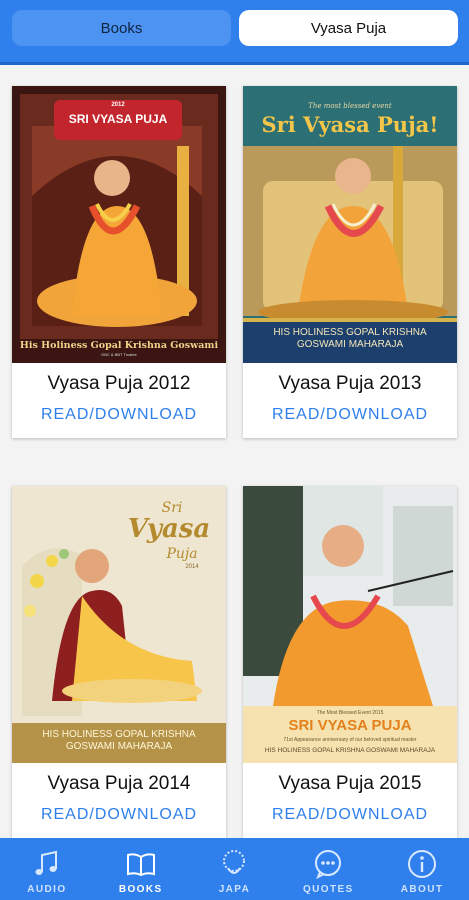 The height and width of the screenshot is (900, 469). What do you see at coordinates (328, 889) in the screenshot?
I see `nav-quotes-label: QUOTES` at bounding box center [328, 889].